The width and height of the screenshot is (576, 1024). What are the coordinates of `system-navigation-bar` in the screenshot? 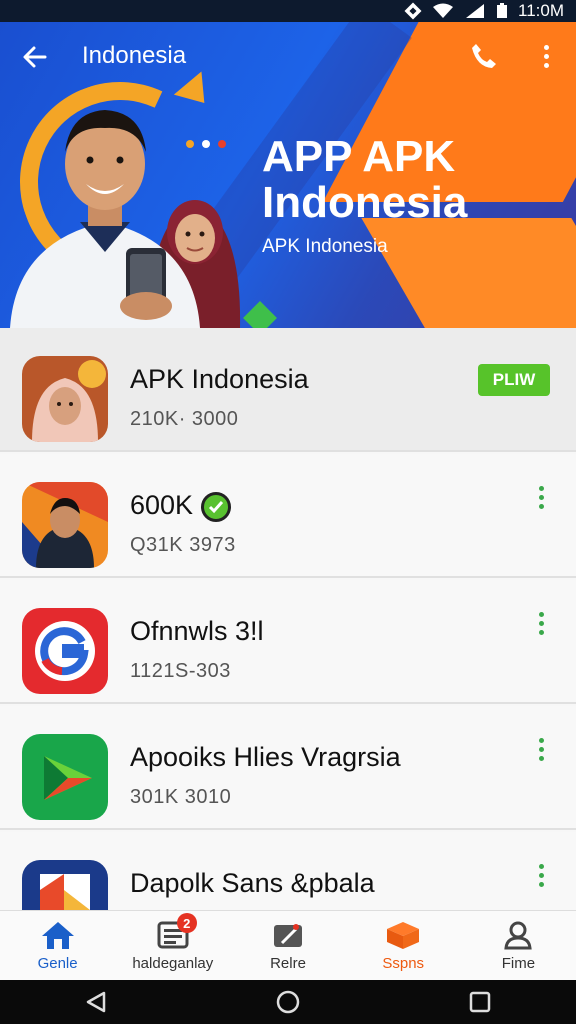 It's located at (288, 1002).